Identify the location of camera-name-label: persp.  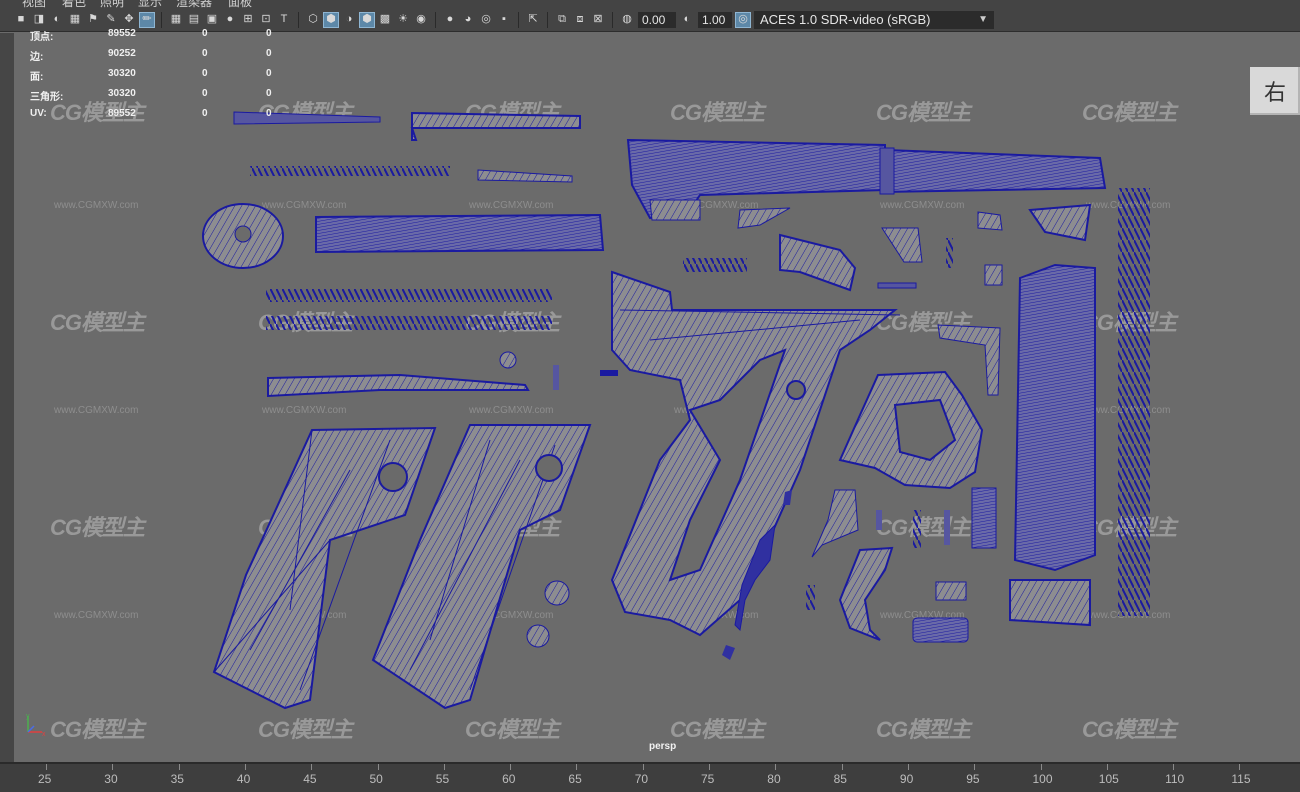
(663, 746).